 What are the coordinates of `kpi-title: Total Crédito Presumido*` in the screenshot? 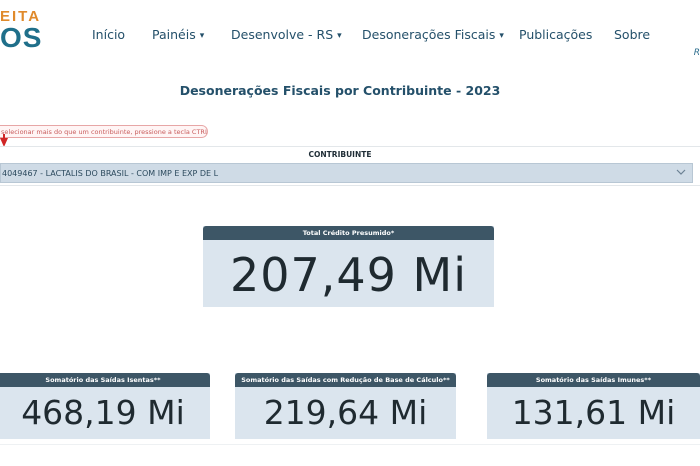 It's located at (348, 233).